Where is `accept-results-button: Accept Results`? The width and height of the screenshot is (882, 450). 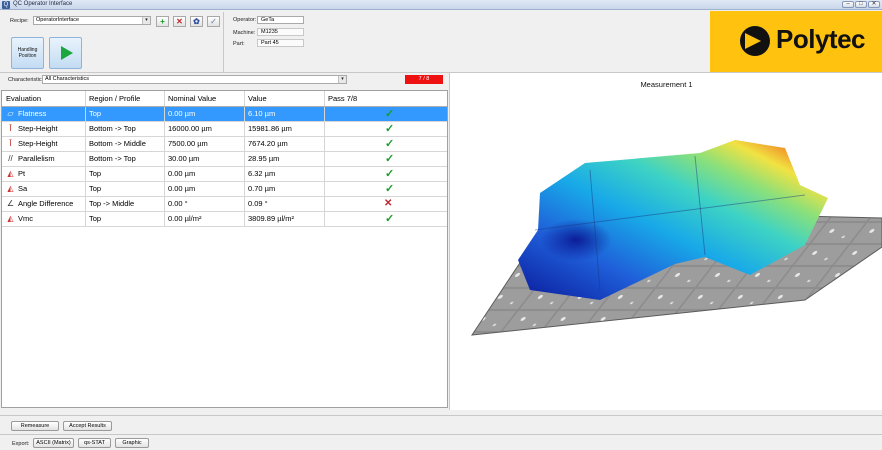
accept-results-button: Accept Results is located at coordinates (87, 426).